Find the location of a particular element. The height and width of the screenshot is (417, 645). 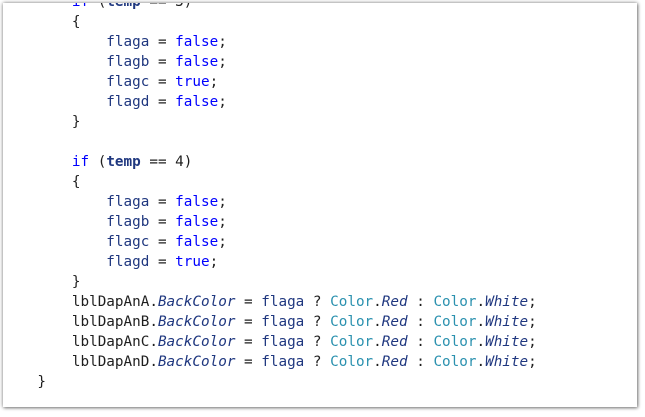

code-line: flagb = false; is located at coordinates (270, 222).